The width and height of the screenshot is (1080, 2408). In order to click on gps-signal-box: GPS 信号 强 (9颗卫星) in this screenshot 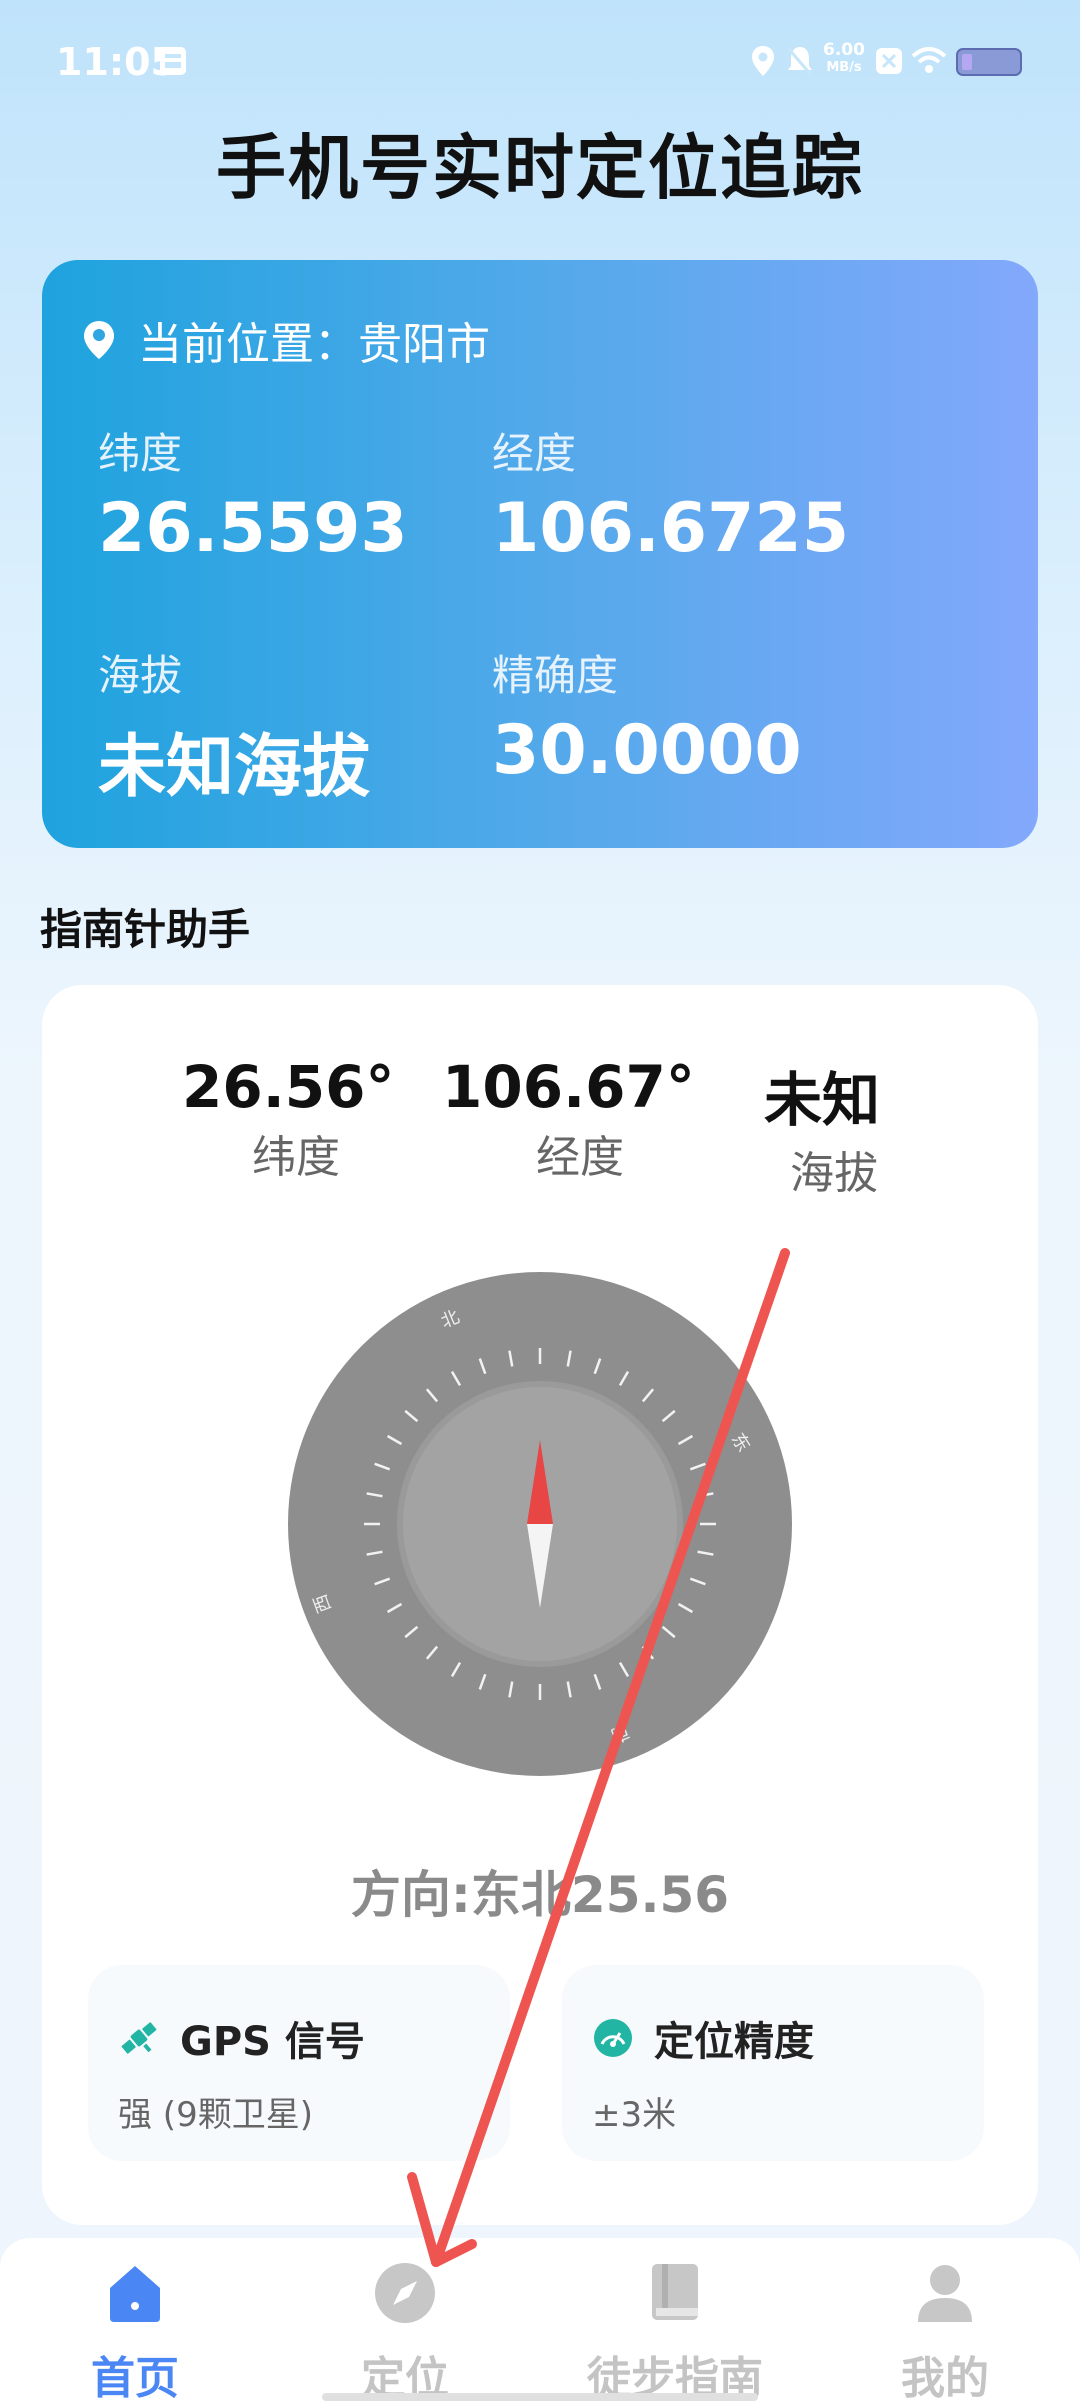, I will do `click(299, 2063)`.